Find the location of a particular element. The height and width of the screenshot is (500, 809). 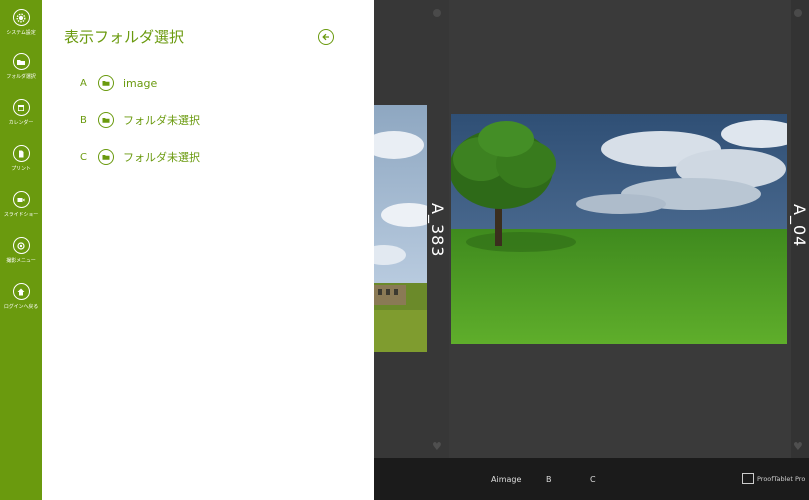

photo-thumbnail-left is located at coordinates (400, 228).